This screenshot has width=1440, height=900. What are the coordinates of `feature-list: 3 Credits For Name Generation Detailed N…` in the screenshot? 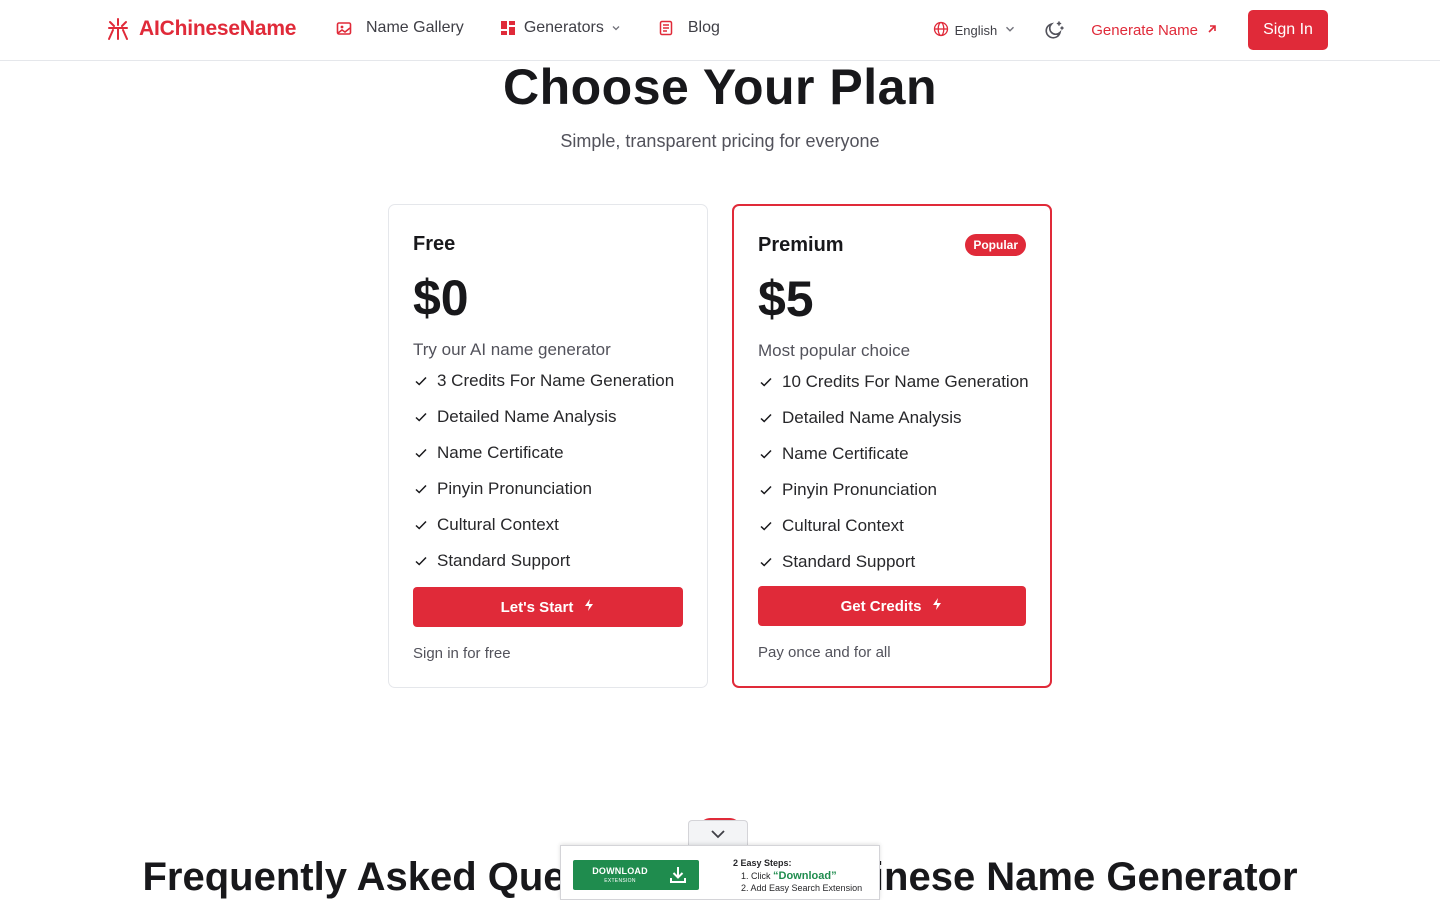 It's located at (543, 471).